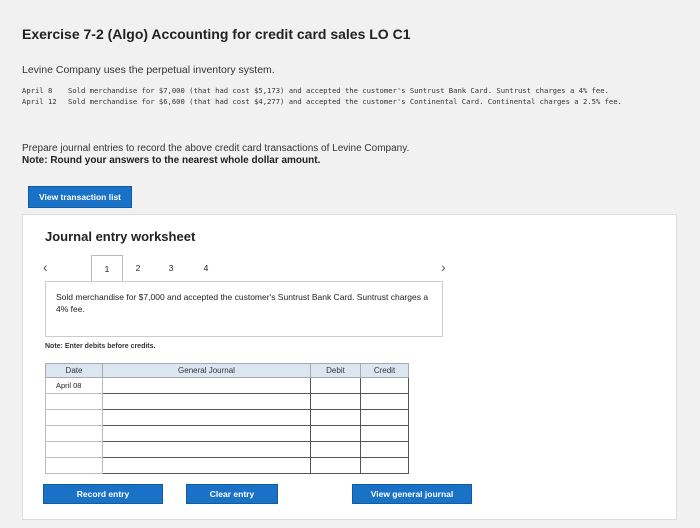 This screenshot has height=528, width=700. What do you see at coordinates (384, 370) in the screenshot?
I see `column-header-credit: Credit` at bounding box center [384, 370].